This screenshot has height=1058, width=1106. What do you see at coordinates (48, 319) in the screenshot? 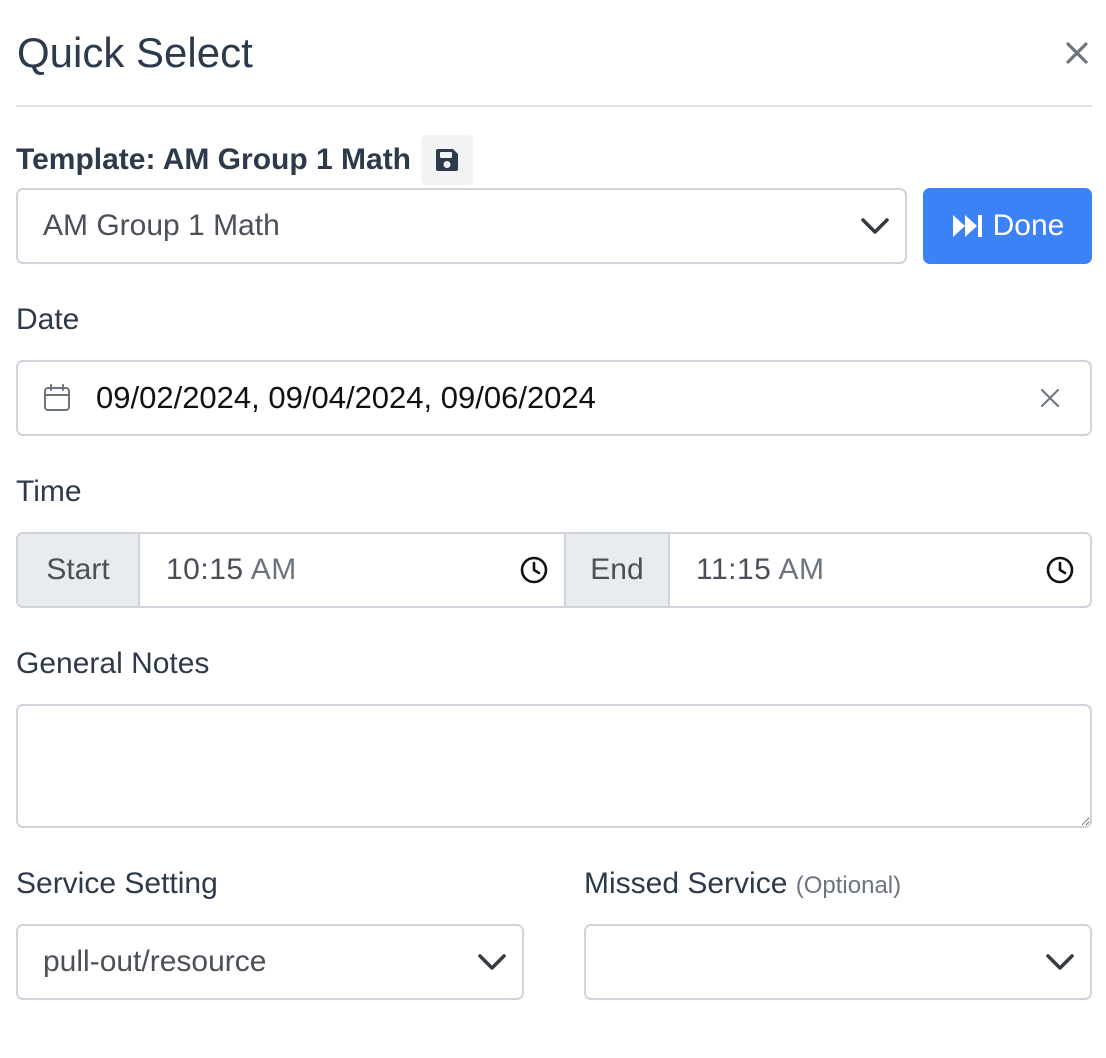
I see `date-label: Date` at bounding box center [48, 319].